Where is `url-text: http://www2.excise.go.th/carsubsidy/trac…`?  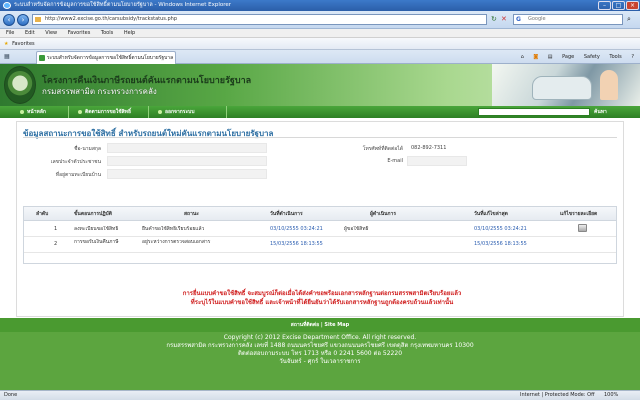
url-text: http://www2.excise.go.th/carsubsidy/trac… is located at coordinates (111, 19).